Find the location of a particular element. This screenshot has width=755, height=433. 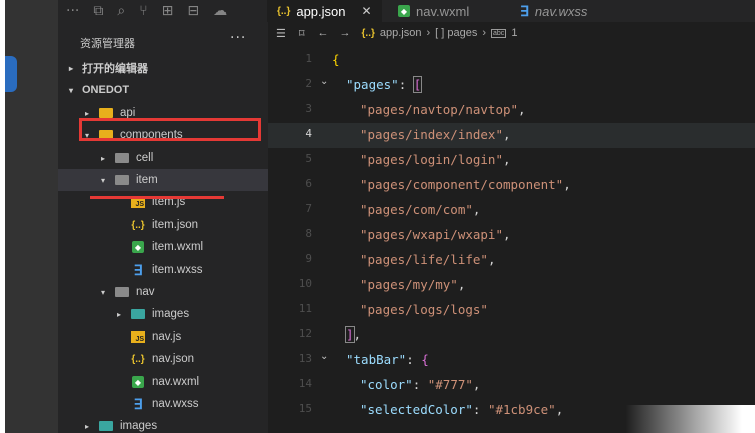

code-line: 3 "pages/navtop/navtop", is located at coordinates (511, 110).